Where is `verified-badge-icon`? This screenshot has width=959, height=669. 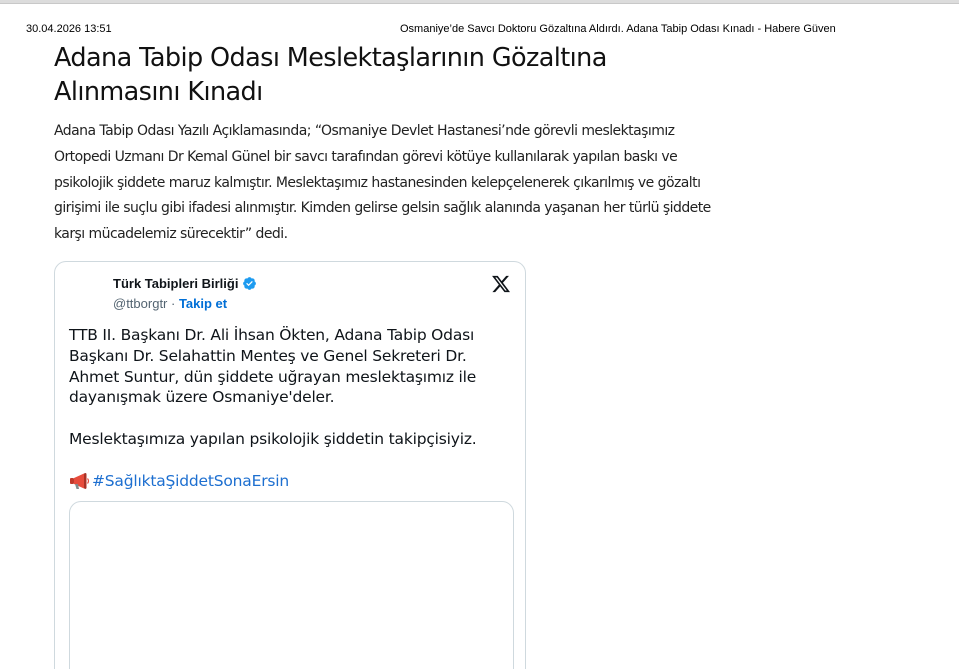 verified-badge-icon is located at coordinates (250, 283).